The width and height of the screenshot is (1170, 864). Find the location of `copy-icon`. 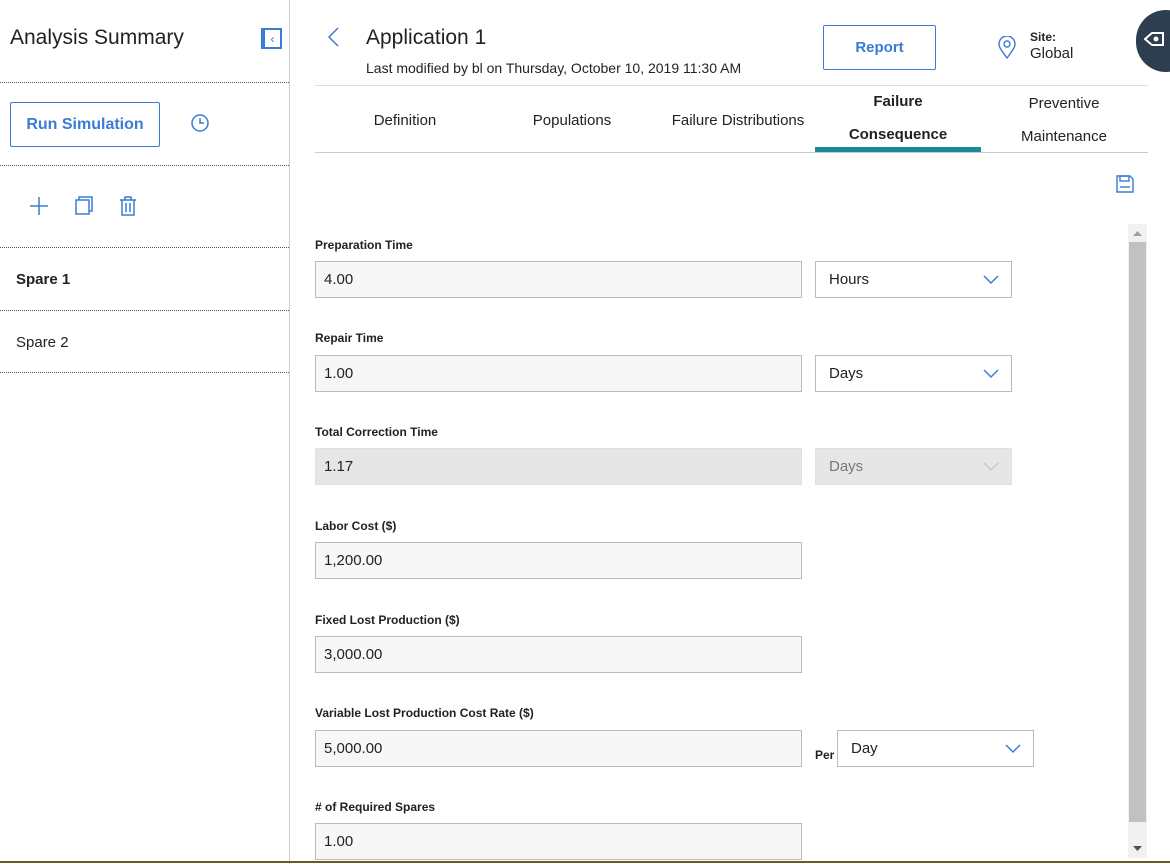

copy-icon is located at coordinates (84, 206).